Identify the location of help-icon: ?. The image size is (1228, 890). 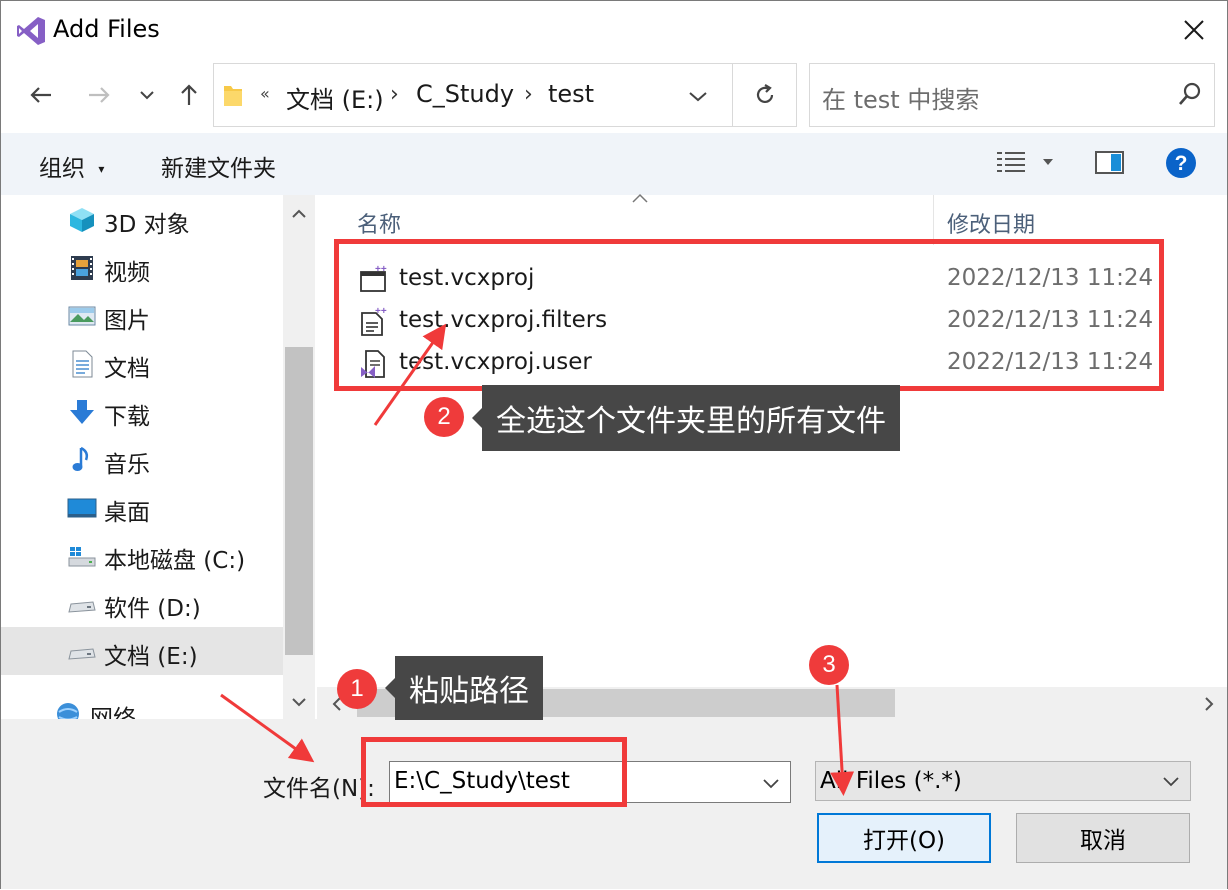
(1181, 165).